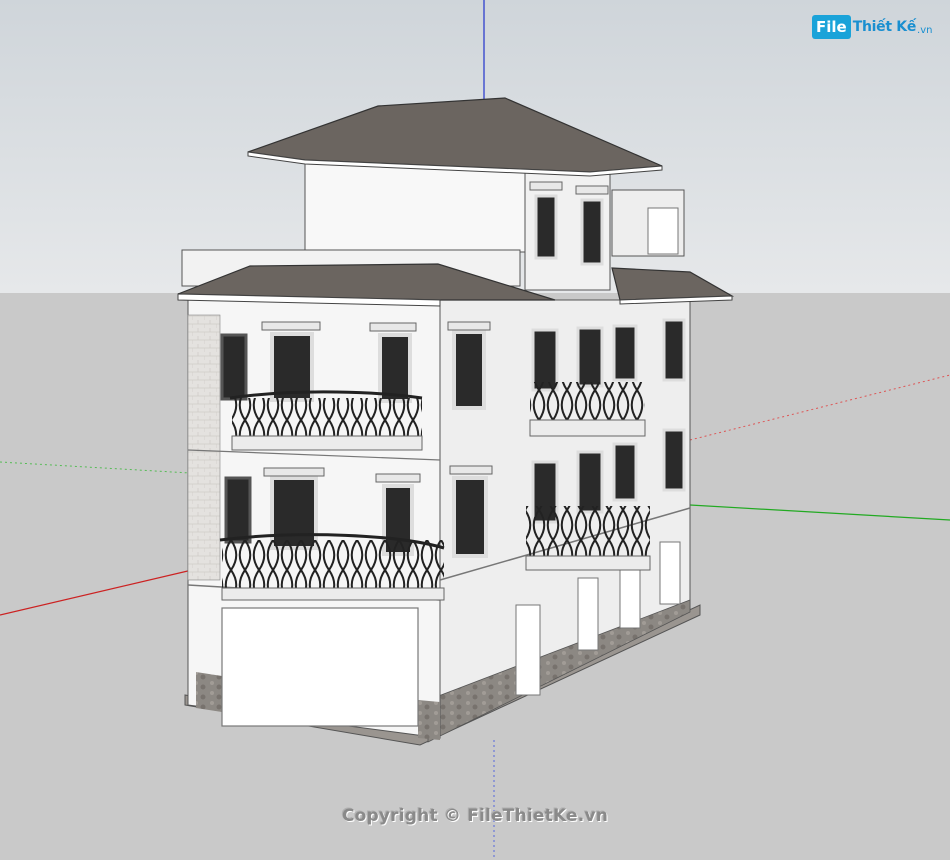  I want to click on balcony-side-1st, so click(588, 538).